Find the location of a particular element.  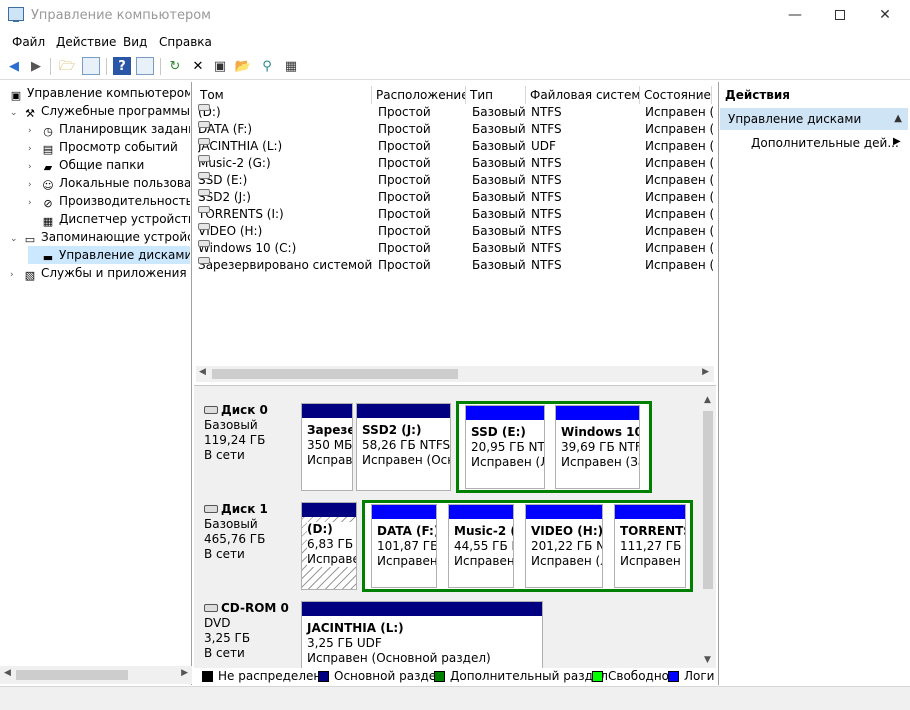

volume-name-cell: SSD2 (J:) is located at coordinates (224, 196).